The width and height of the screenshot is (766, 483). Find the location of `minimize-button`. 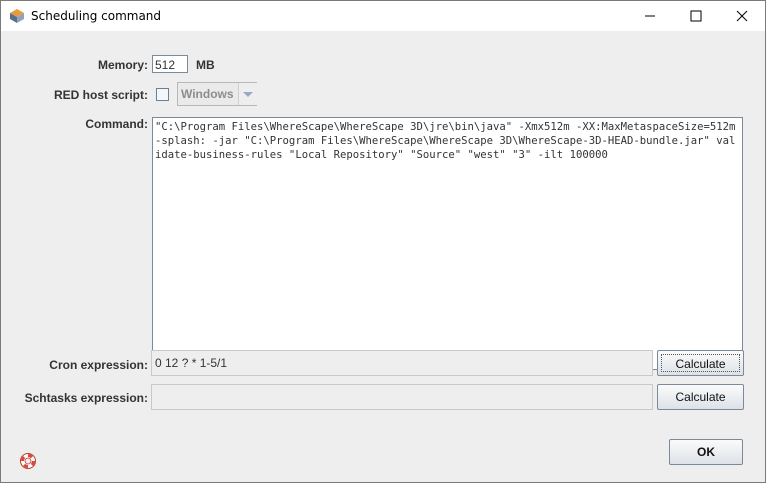

minimize-button is located at coordinates (650, 16).